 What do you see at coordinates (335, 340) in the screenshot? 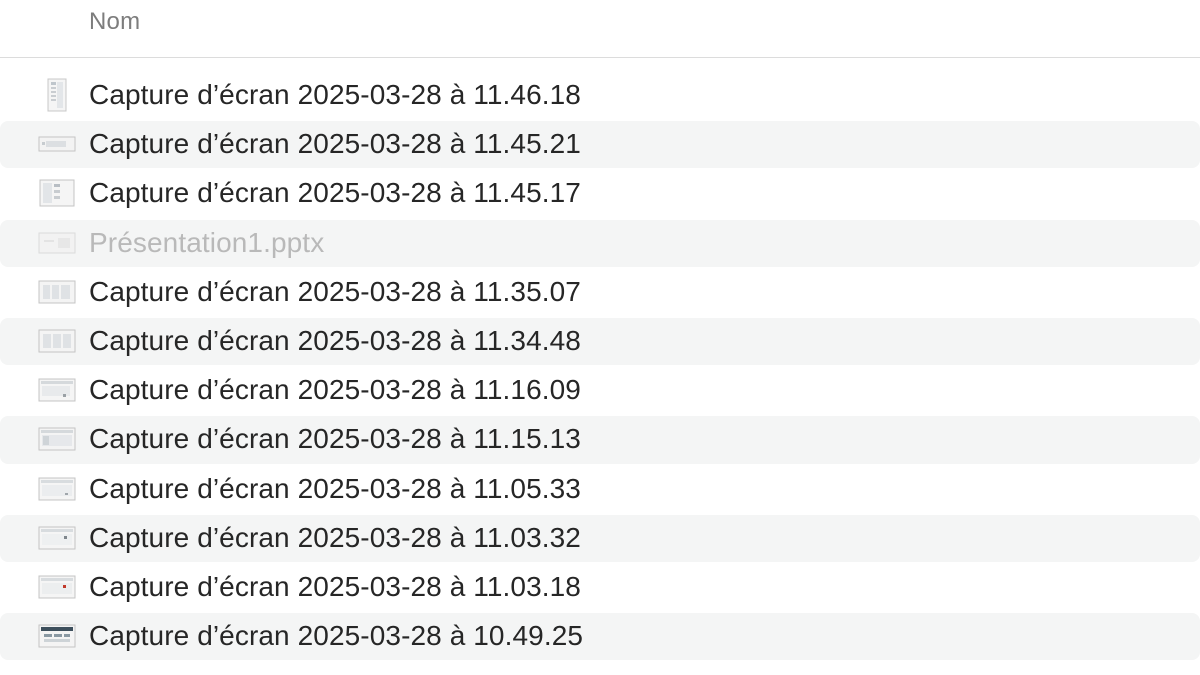
I see `file-name: Capture d’écran 2025-03-28 à 11.34.48` at bounding box center [335, 340].